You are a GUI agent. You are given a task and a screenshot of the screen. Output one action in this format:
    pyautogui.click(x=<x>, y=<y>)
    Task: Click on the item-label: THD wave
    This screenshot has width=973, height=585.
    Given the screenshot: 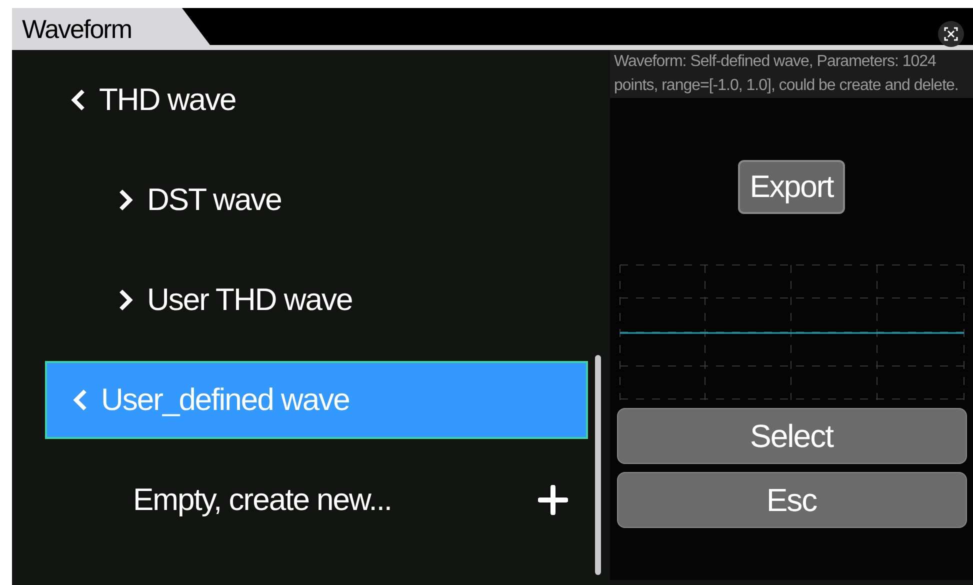 What is the action you would take?
    pyautogui.click(x=167, y=99)
    